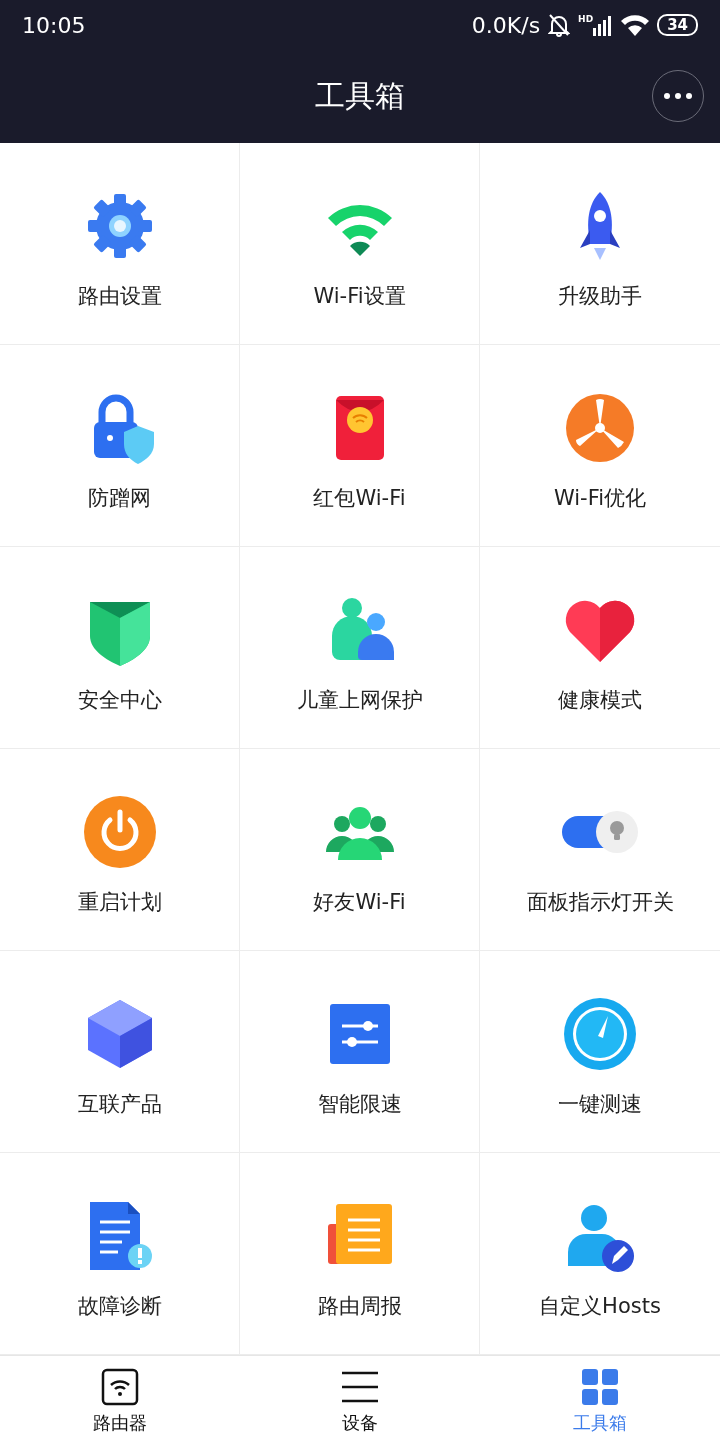  I want to click on tool-label: 互联产品, so click(119, 1103).